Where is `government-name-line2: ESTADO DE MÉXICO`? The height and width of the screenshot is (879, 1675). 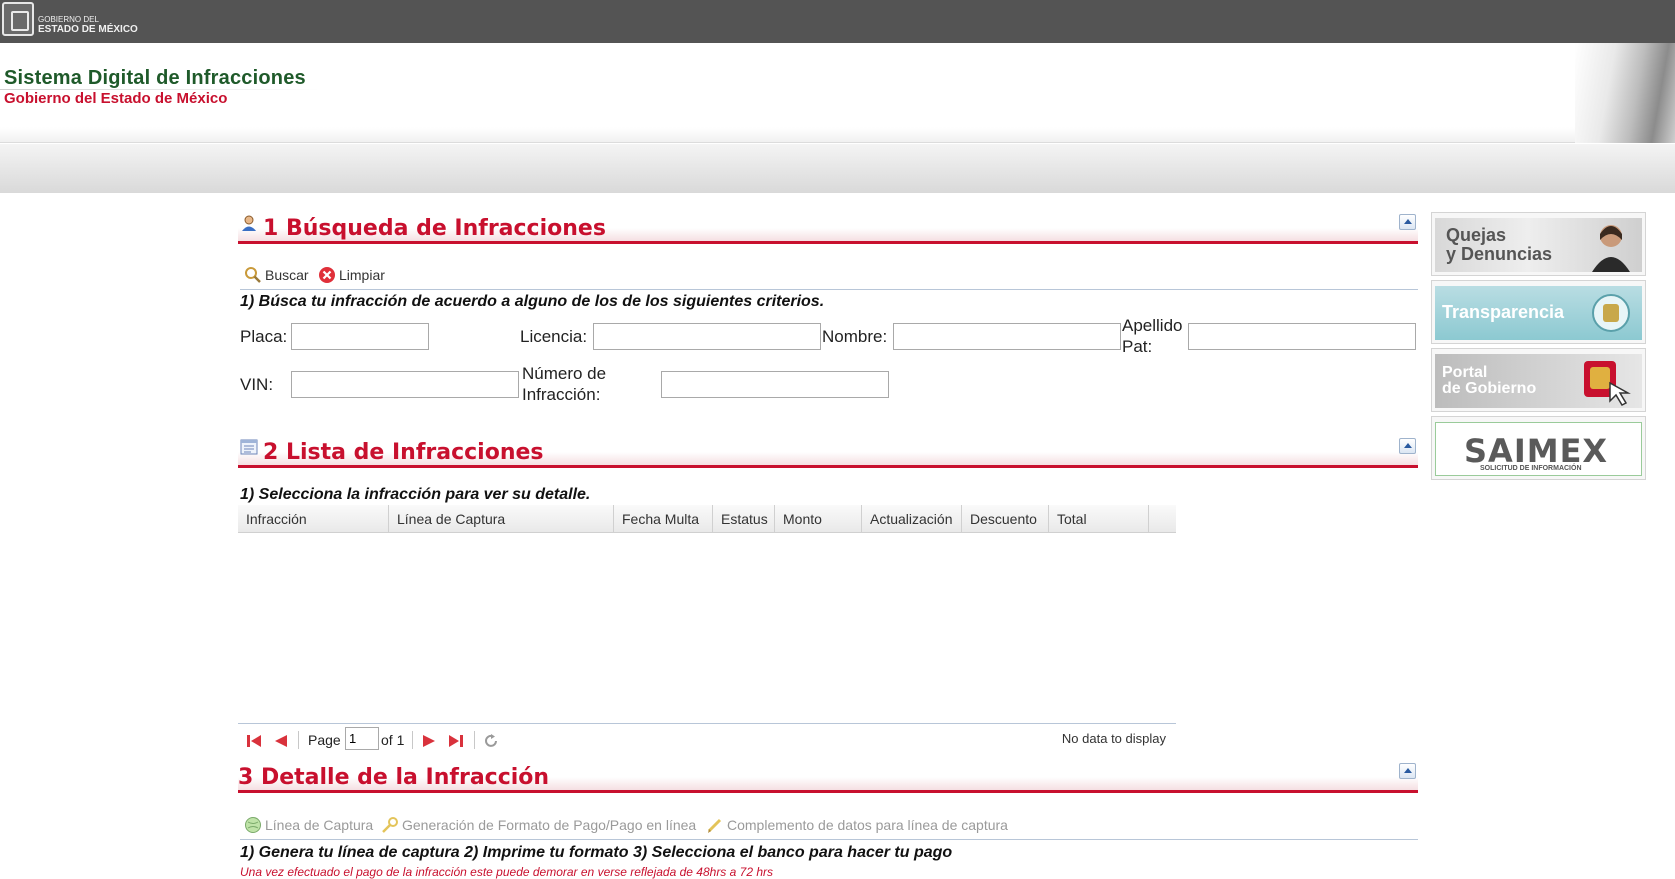 government-name-line2: ESTADO DE MÉXICO is located at coordinates (88, 29).